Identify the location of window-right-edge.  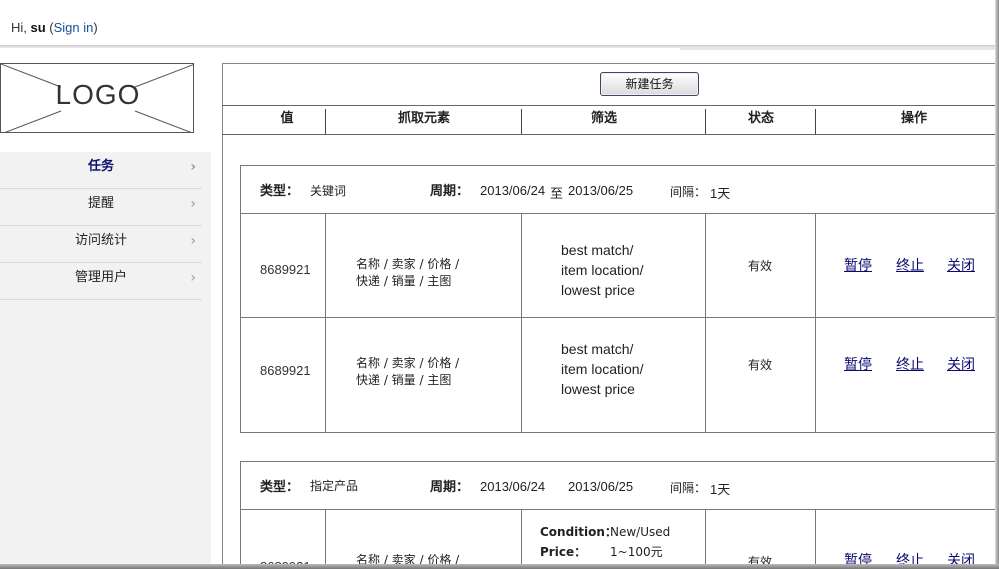
(997, 284).